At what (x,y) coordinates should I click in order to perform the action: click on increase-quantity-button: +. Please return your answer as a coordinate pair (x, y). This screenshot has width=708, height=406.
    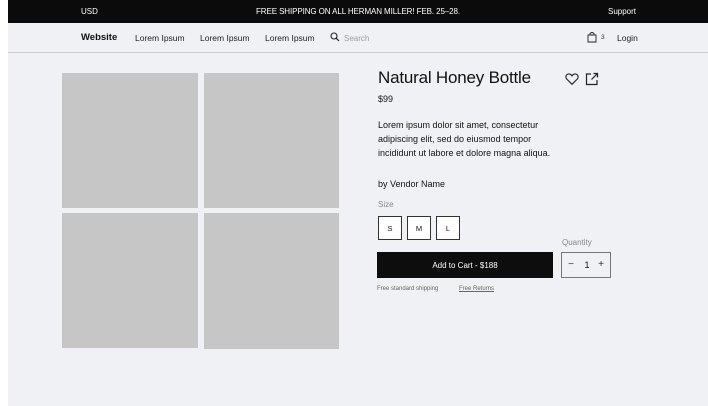
    Looking at the image, I should click on (601, 265).